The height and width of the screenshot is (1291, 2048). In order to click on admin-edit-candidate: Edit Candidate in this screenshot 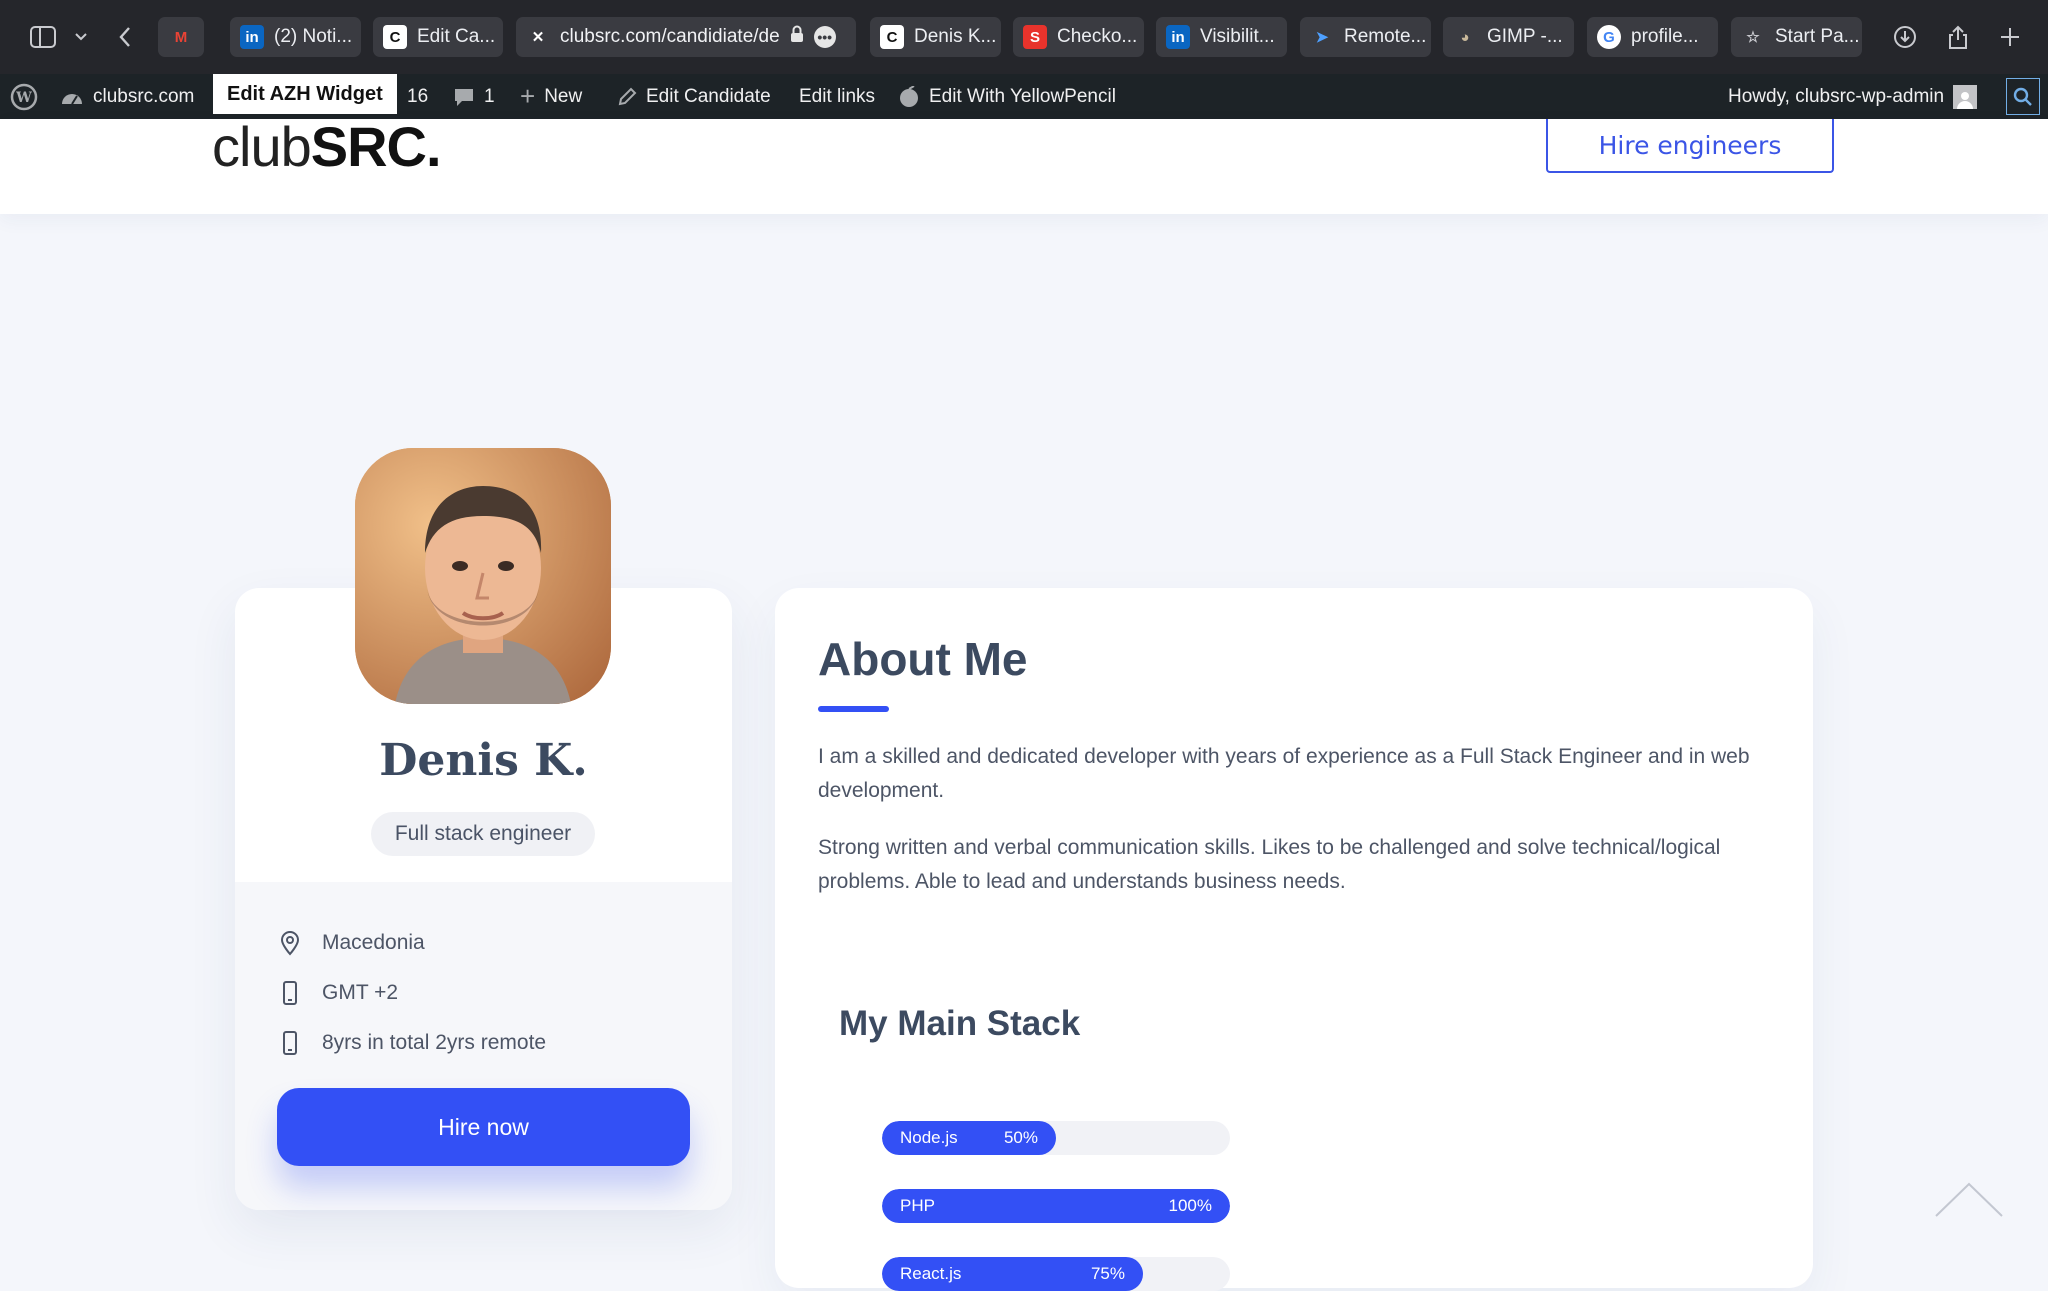, I will do `click(694, 96)`.